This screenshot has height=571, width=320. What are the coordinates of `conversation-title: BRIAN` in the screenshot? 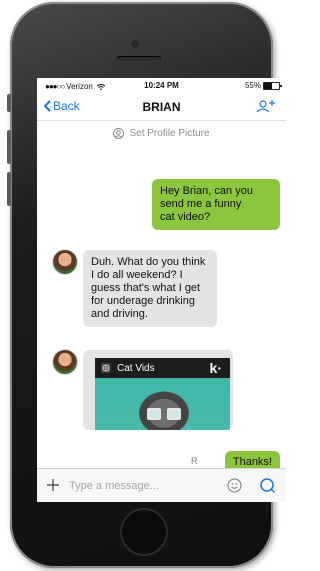 It's located at (161, 107).